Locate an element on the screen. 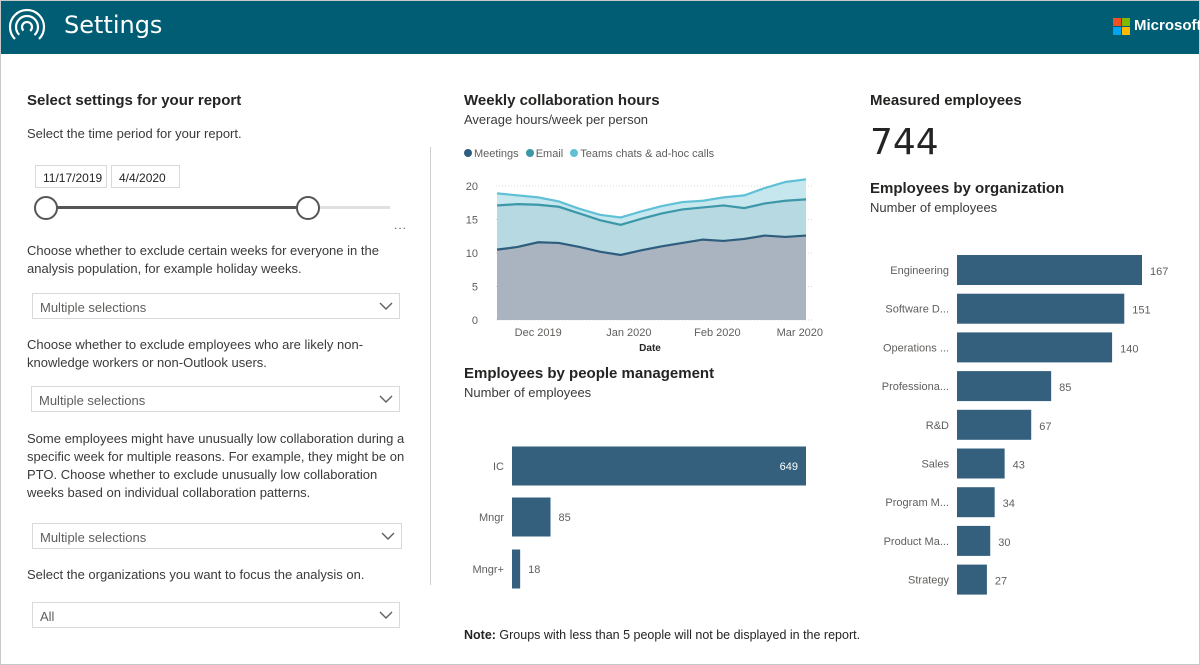 The width and height of the screenshot is (1200, 665). start-date-input: 11/17/2019 is located at coordinates (71, 176).